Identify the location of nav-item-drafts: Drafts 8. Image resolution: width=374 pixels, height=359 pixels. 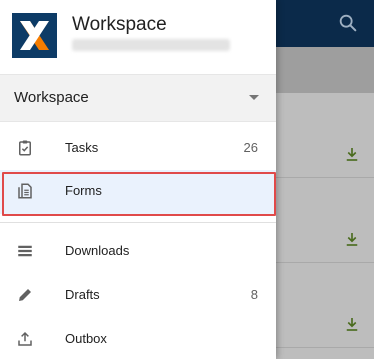
(138, 296).